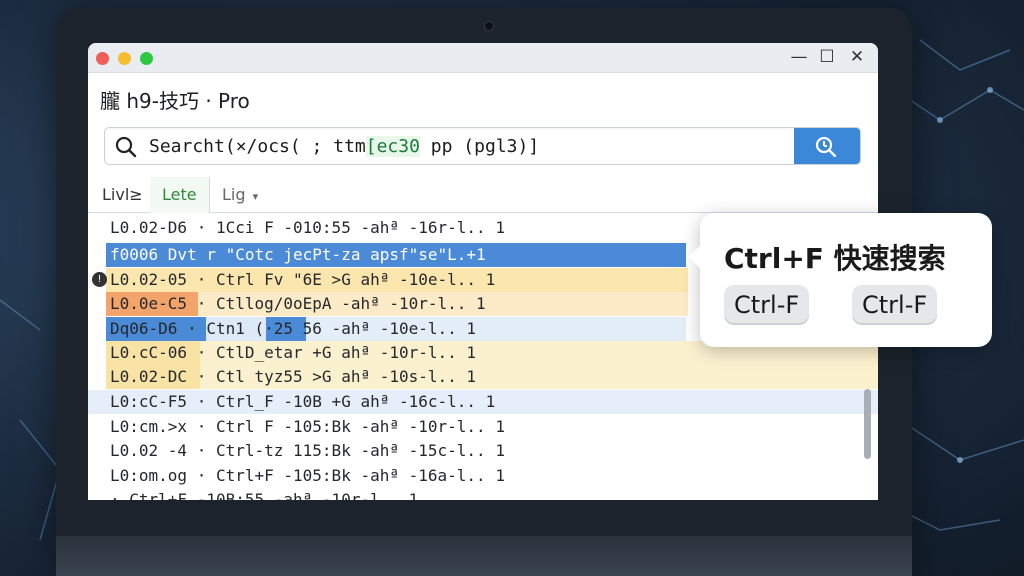  I want to click on zoom-traffic-light, so click(146, 58).